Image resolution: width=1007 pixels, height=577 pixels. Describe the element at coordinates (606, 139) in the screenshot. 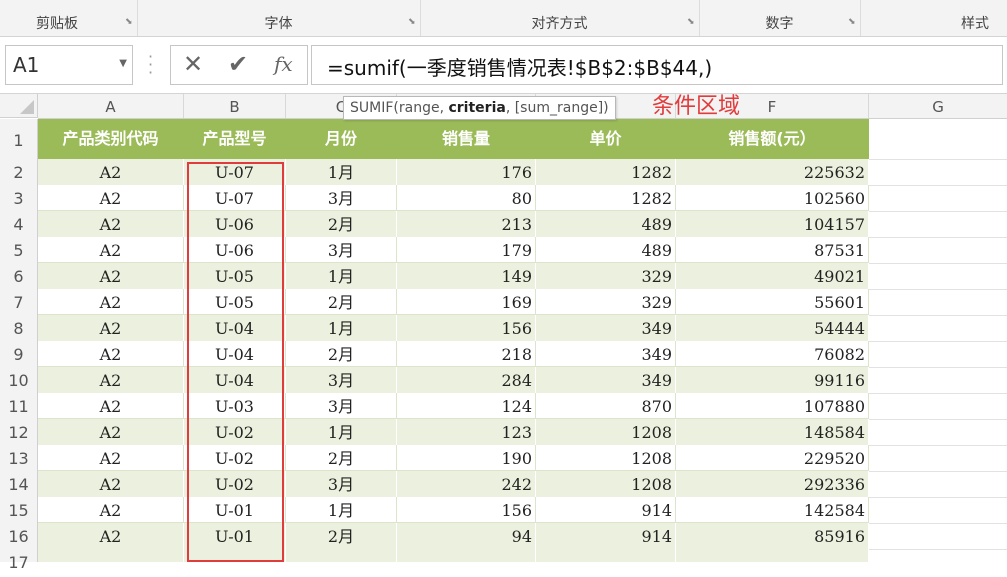

I see `header-cell: 单价` at that location.